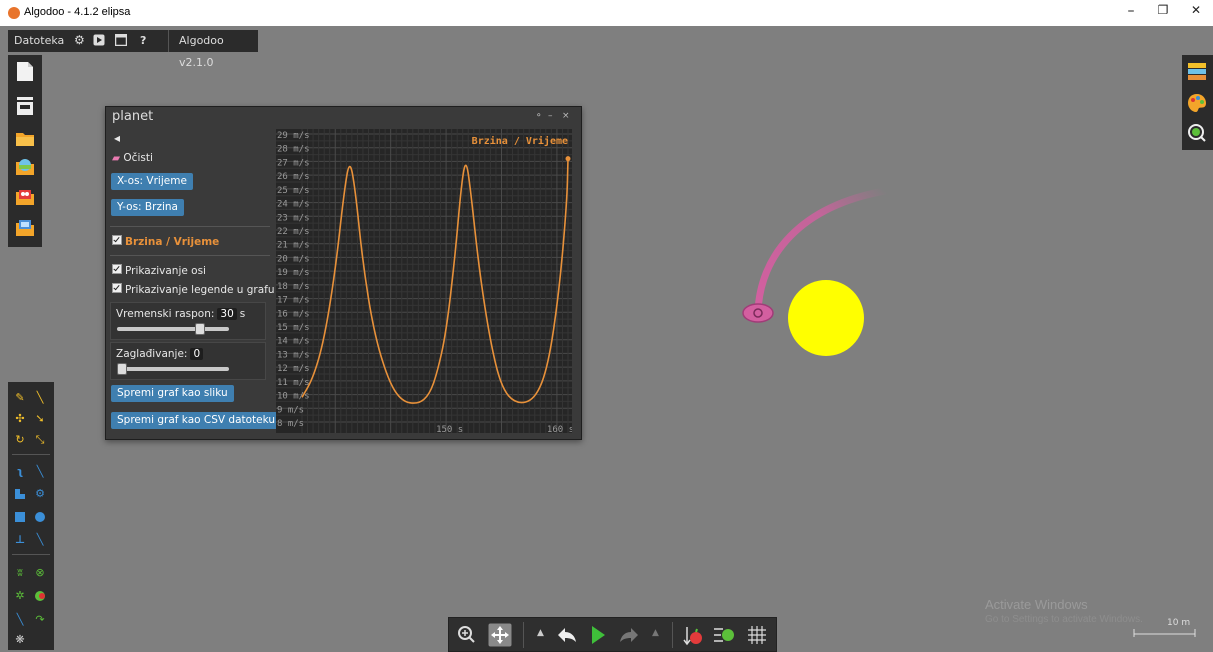  What do you see at coordinates (758, 313) in the screenshot?
I see `planet` at bounding box center [758, 313].